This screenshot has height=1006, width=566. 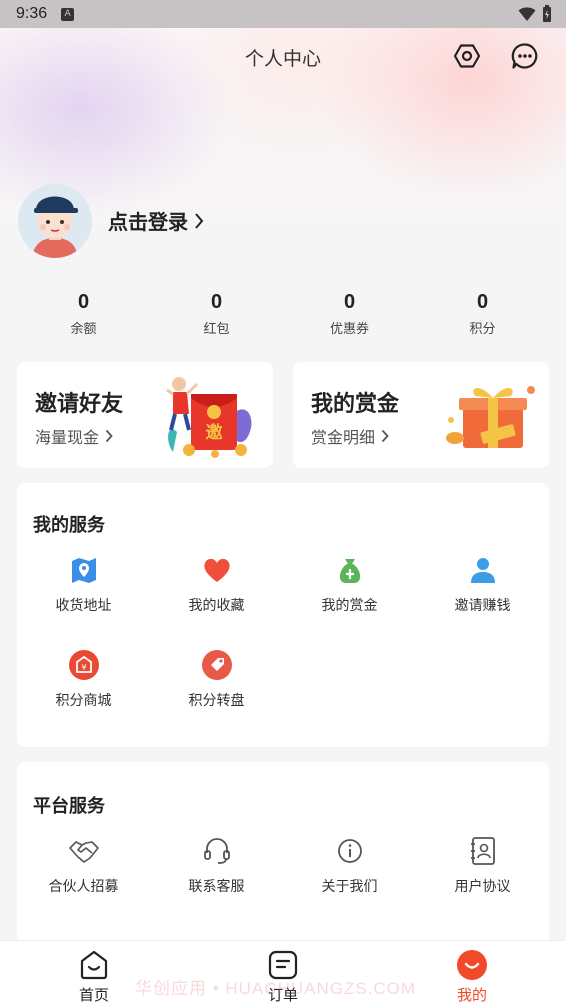 What do you see at coordinates (482, 570) in the screenshot?
I see `user-icon` at bounding box center [482, 570].